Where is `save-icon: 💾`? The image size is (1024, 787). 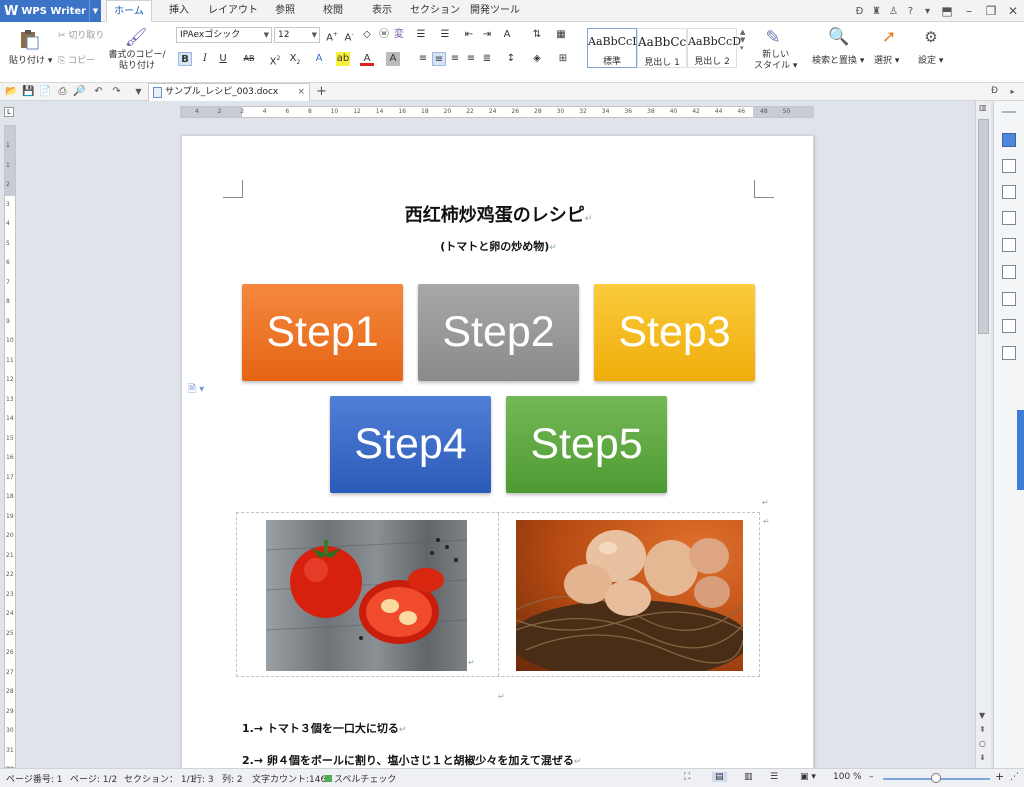
save-icon: 💾 is located at coordinates (28, 91).